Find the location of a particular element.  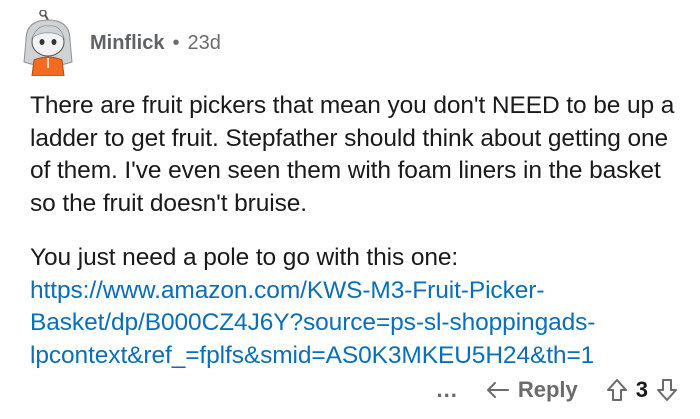

snoo-avatar-icon is located at coordinates (48, 43).